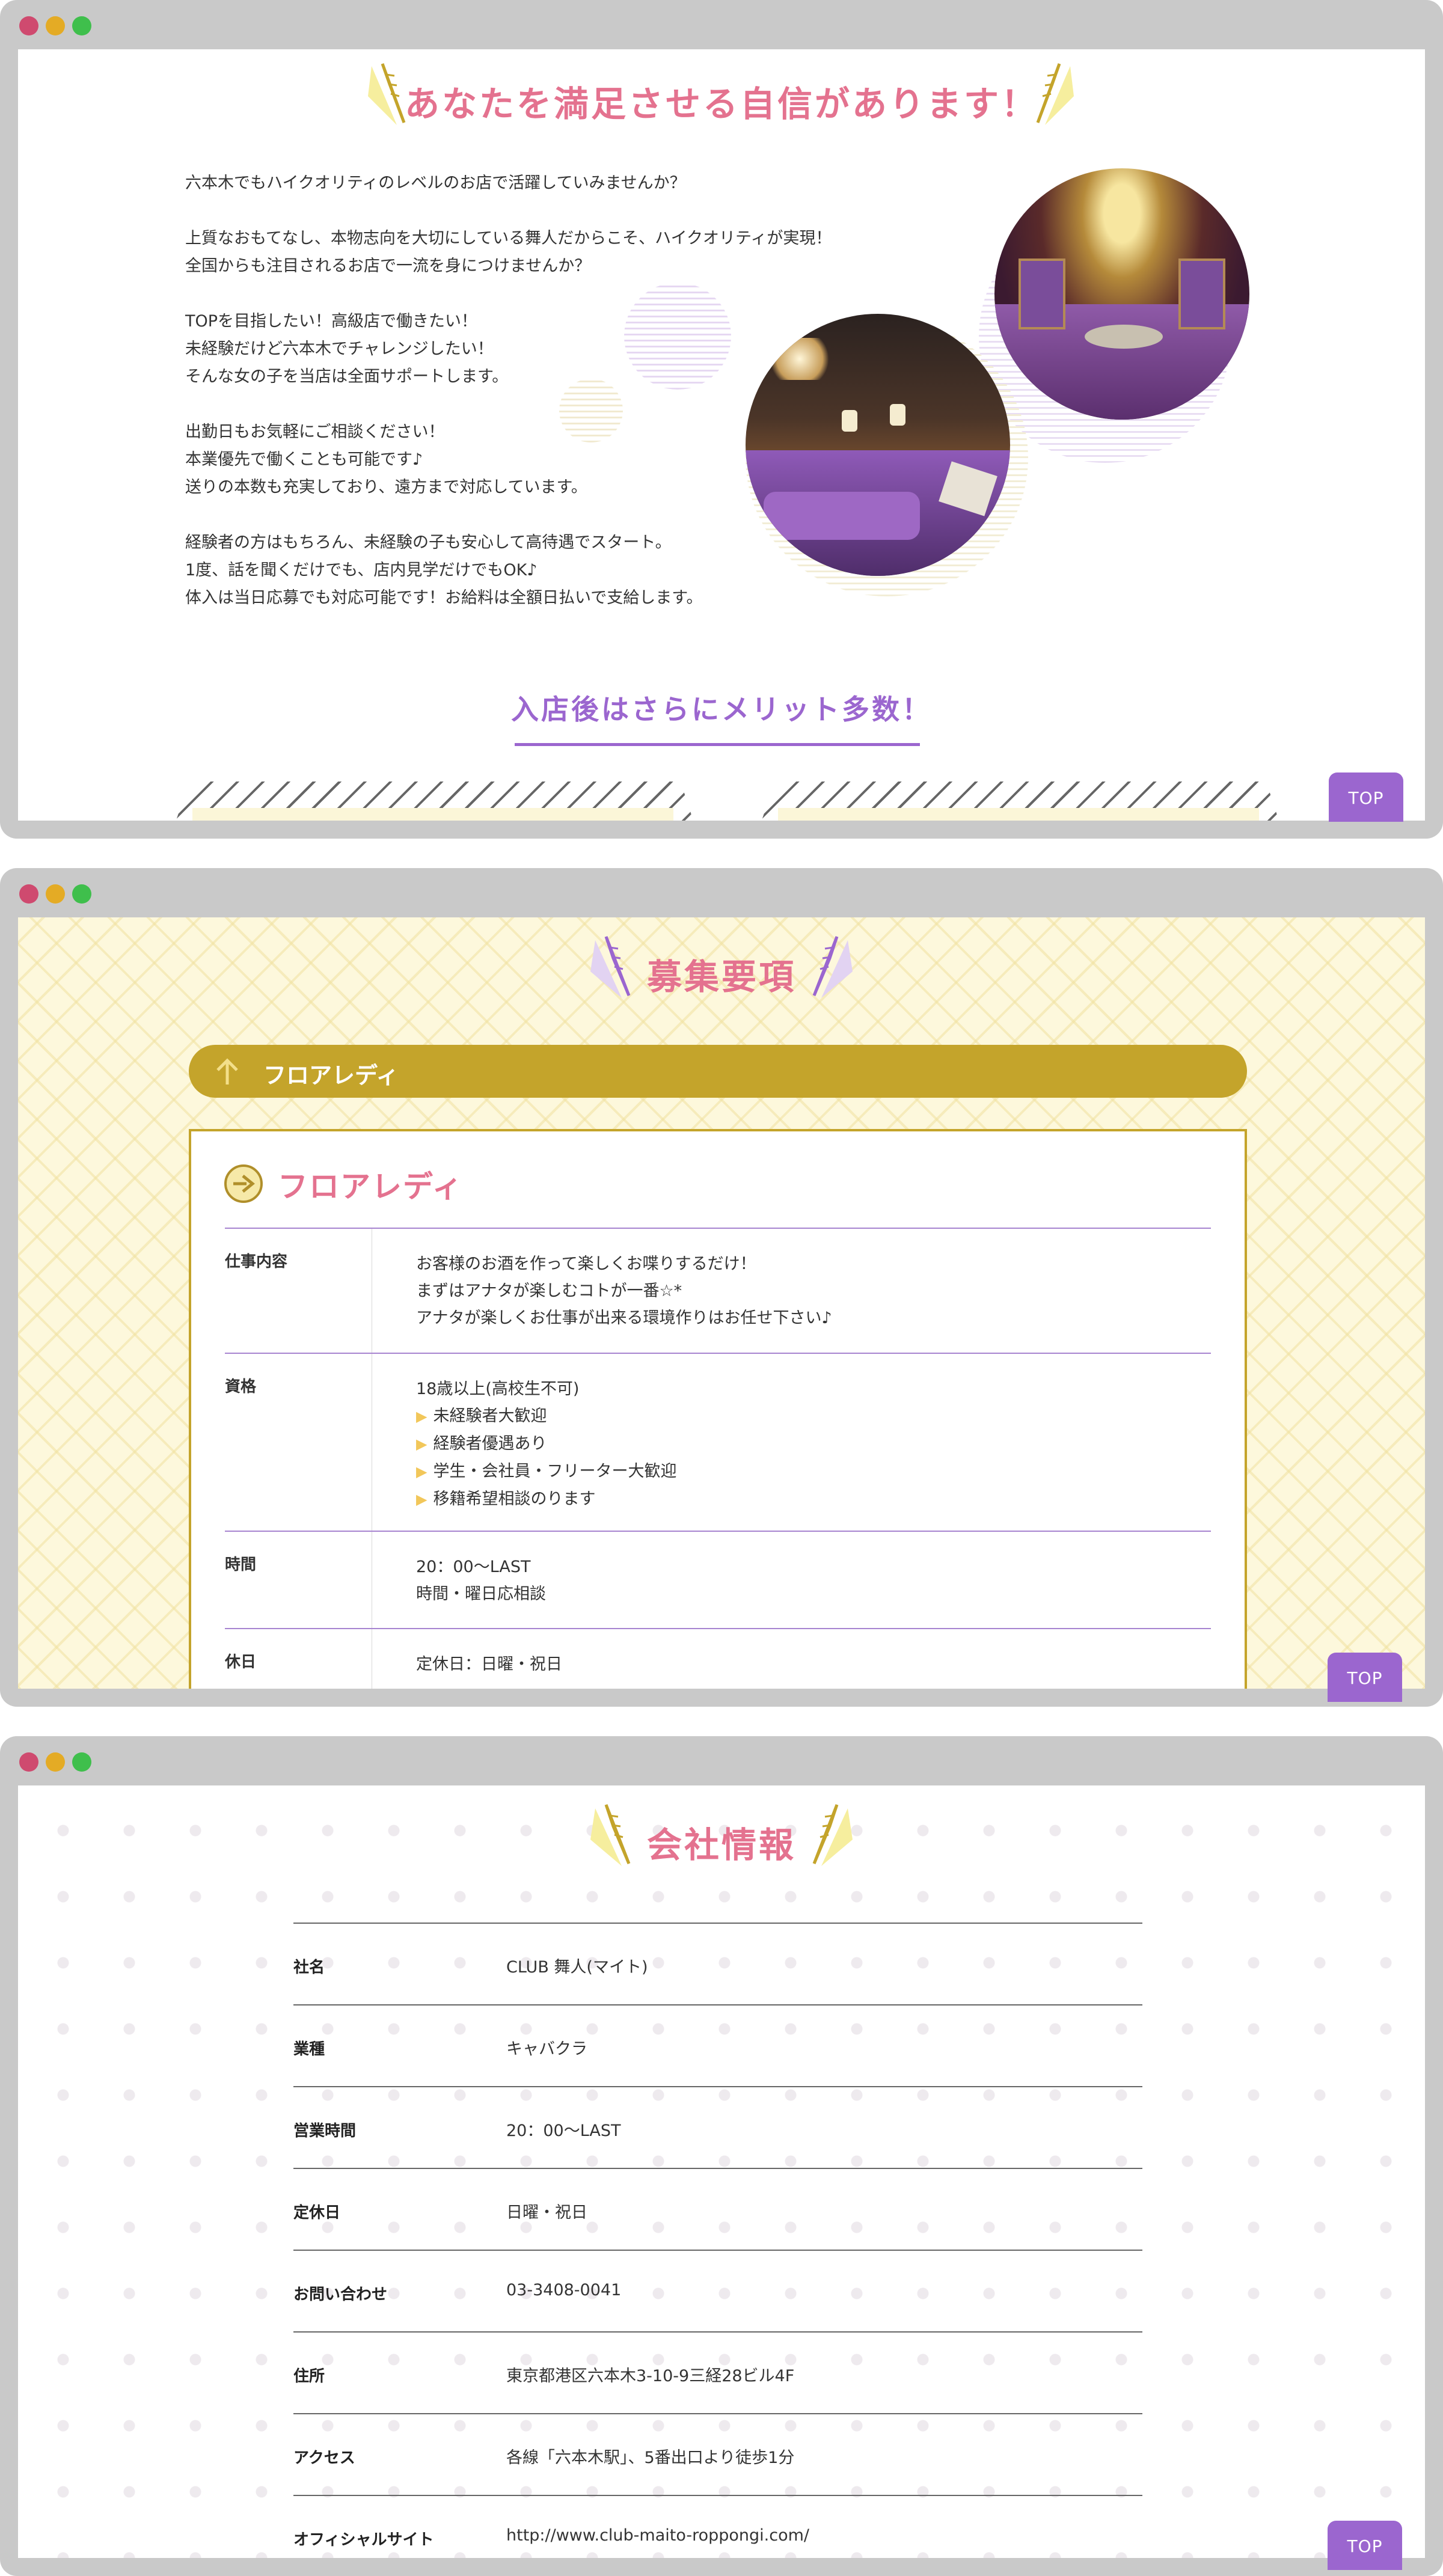  Describe the element at coordinates (717, 2209) in the screenshot. I see `info-row: 定休日 日曜・祝日` at that location.